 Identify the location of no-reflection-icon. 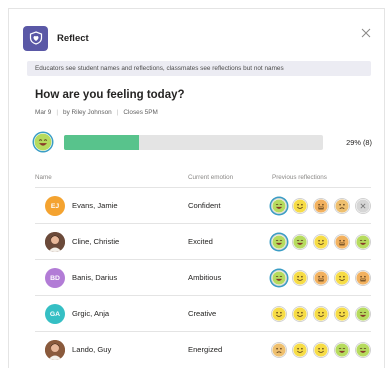
(363, 206).